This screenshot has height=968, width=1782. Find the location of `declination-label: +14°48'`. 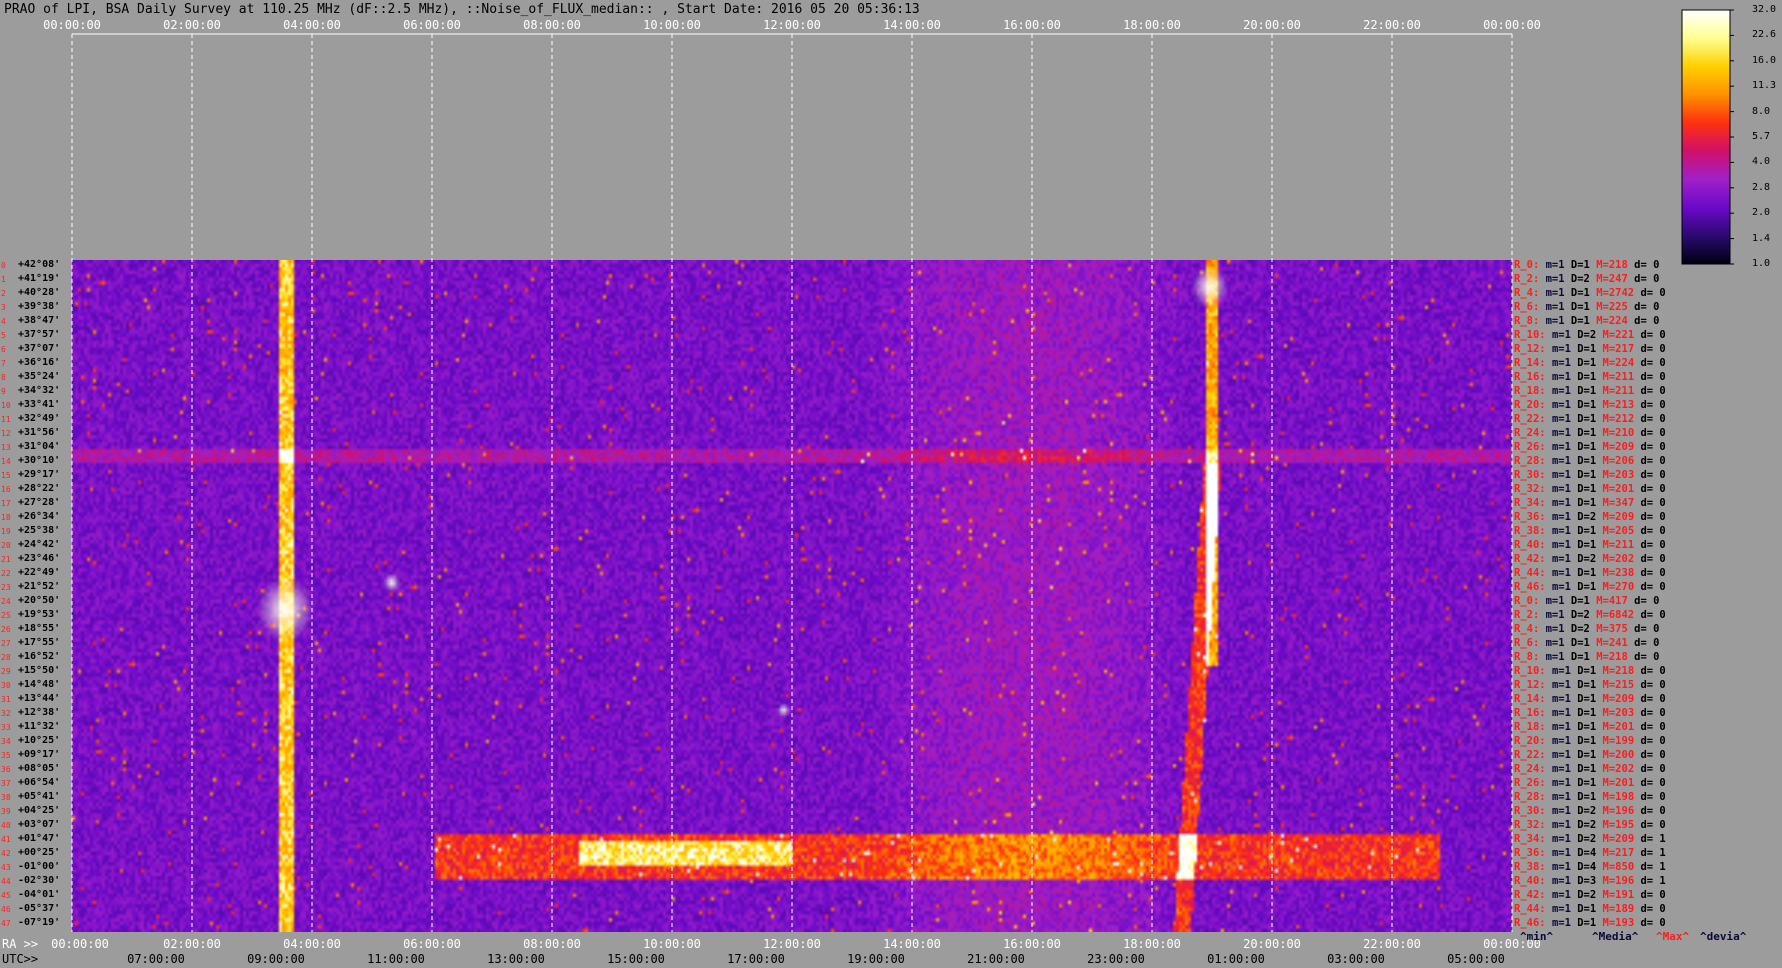

declination-label: +14°48' is located at coordinates (39, 684).